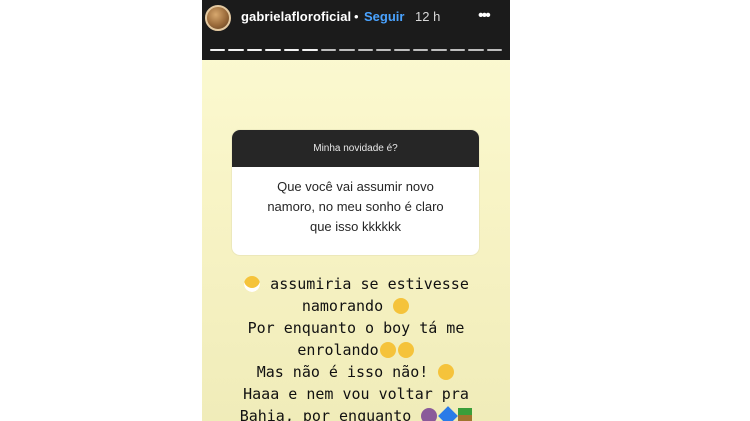 This screenshot has width=750, height=421. I want to click on eye-roll-emoji-icon, so click(405, 350).